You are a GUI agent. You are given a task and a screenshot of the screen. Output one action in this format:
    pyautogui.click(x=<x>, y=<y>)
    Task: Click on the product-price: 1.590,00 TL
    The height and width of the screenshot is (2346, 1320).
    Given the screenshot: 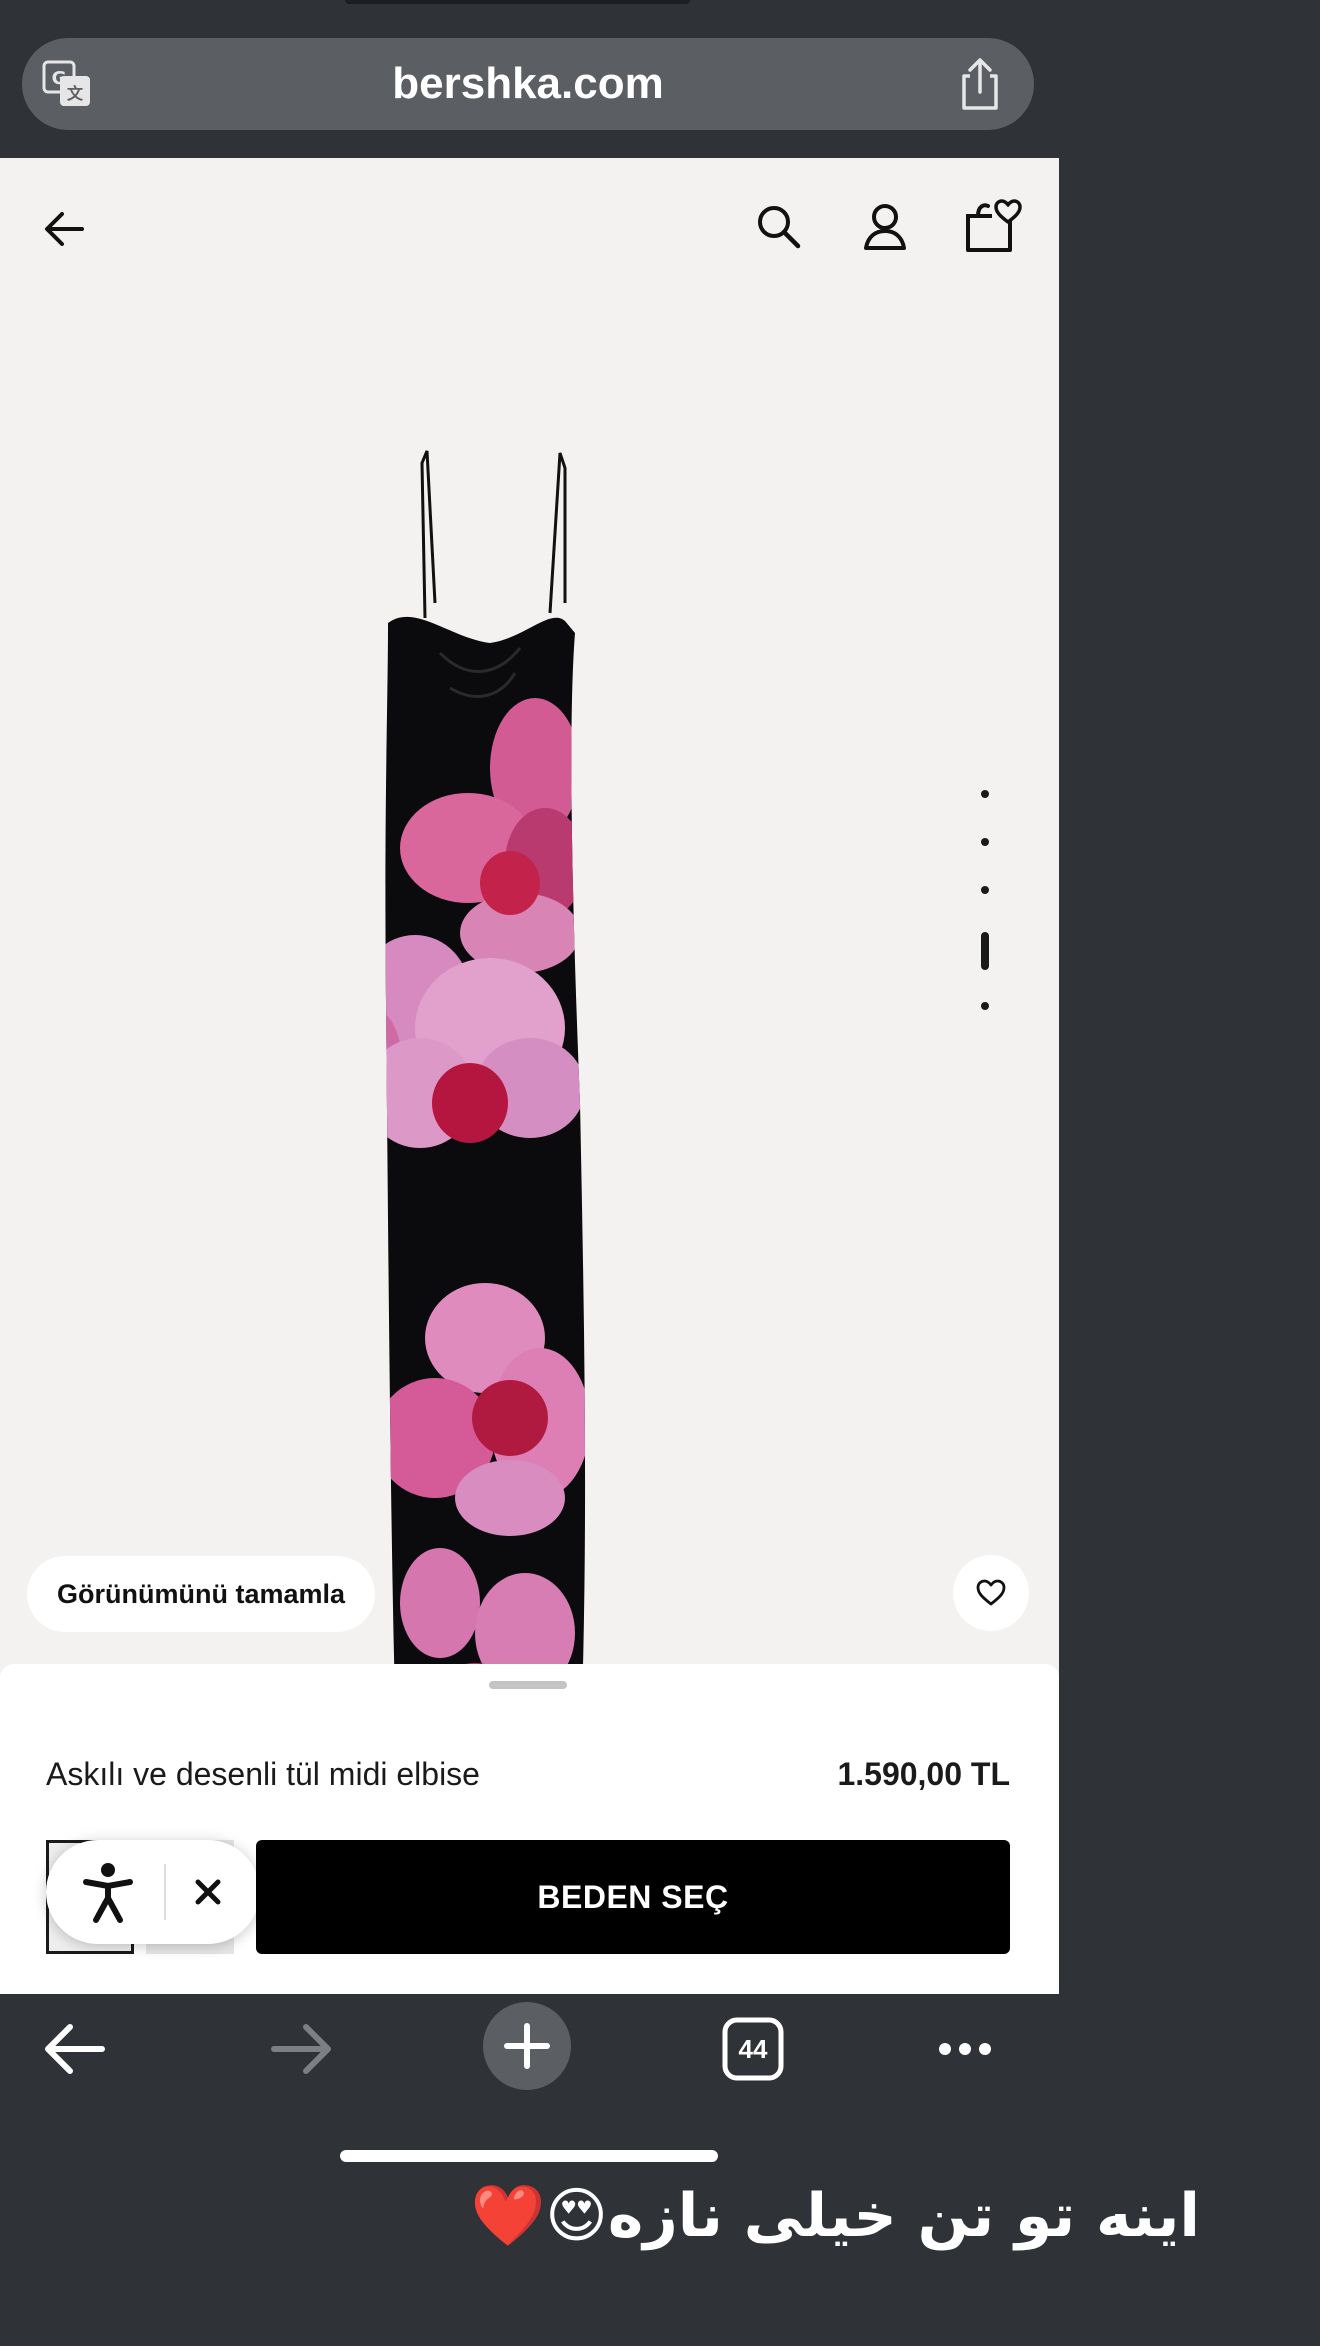 What is the action you would take?
    pyautogui.click(x=923, y=1774)
    